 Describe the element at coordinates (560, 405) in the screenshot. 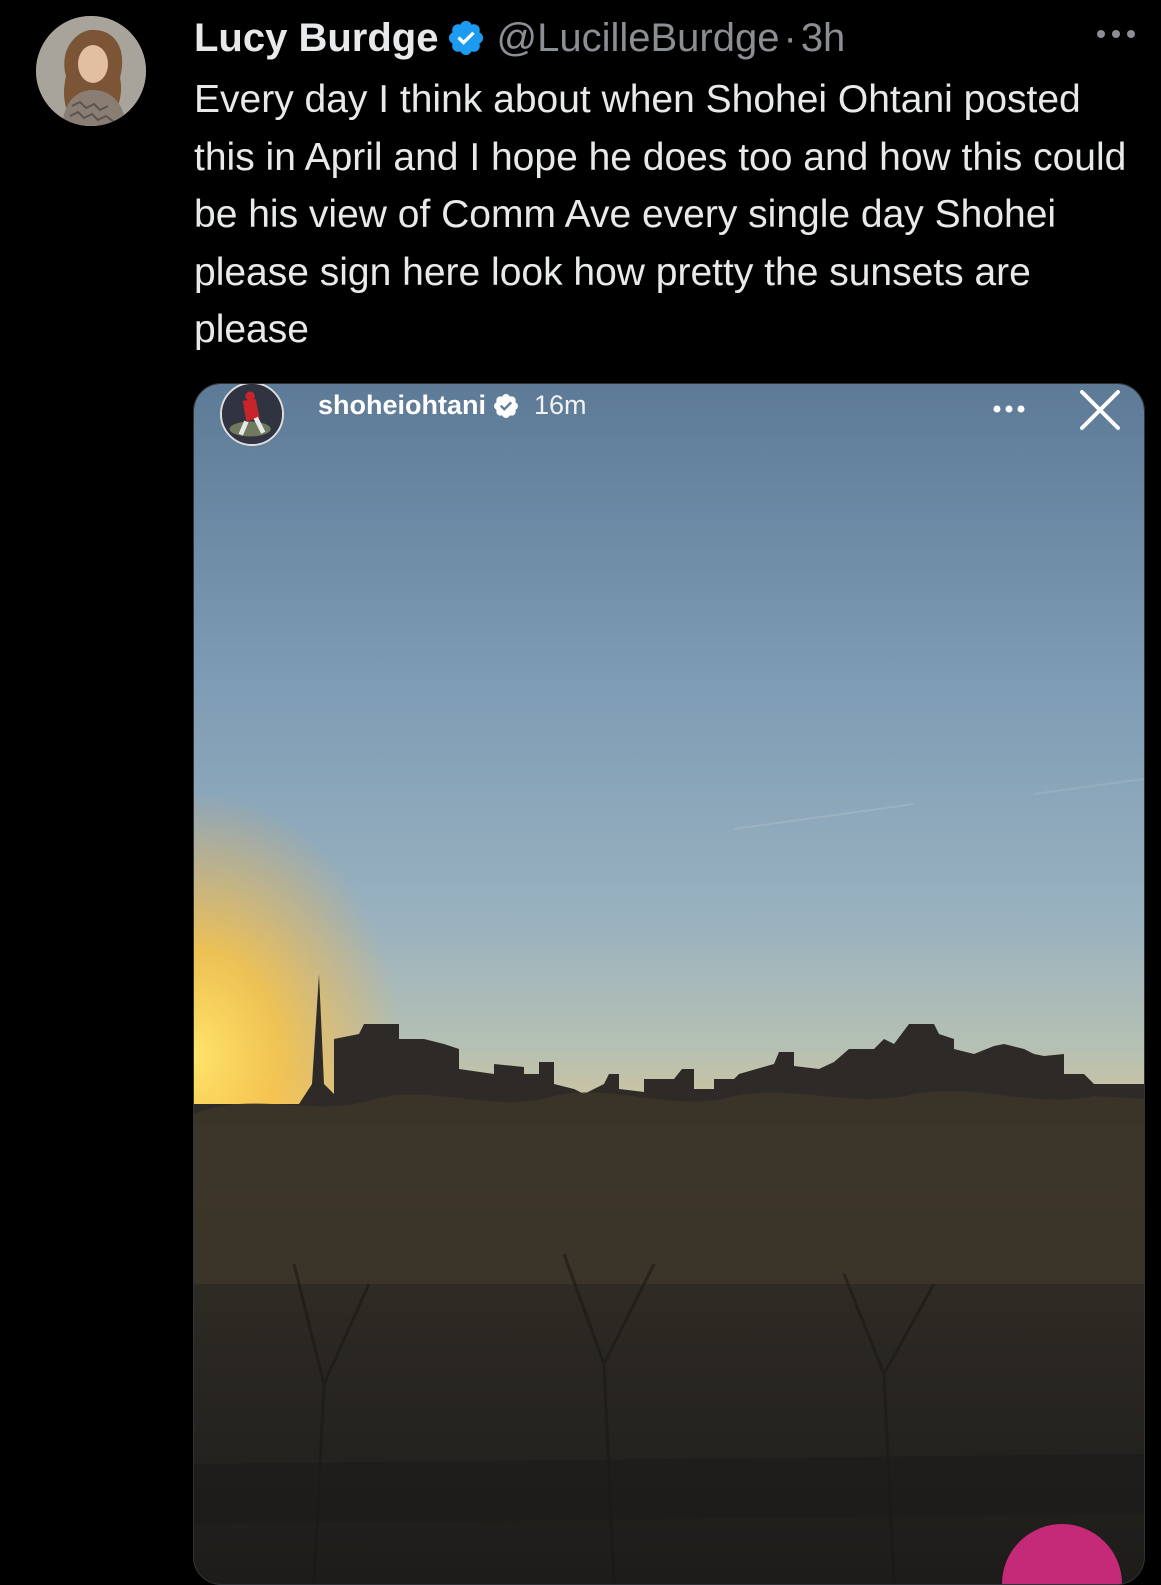

I see `story-timestamp: 16m` at that location.